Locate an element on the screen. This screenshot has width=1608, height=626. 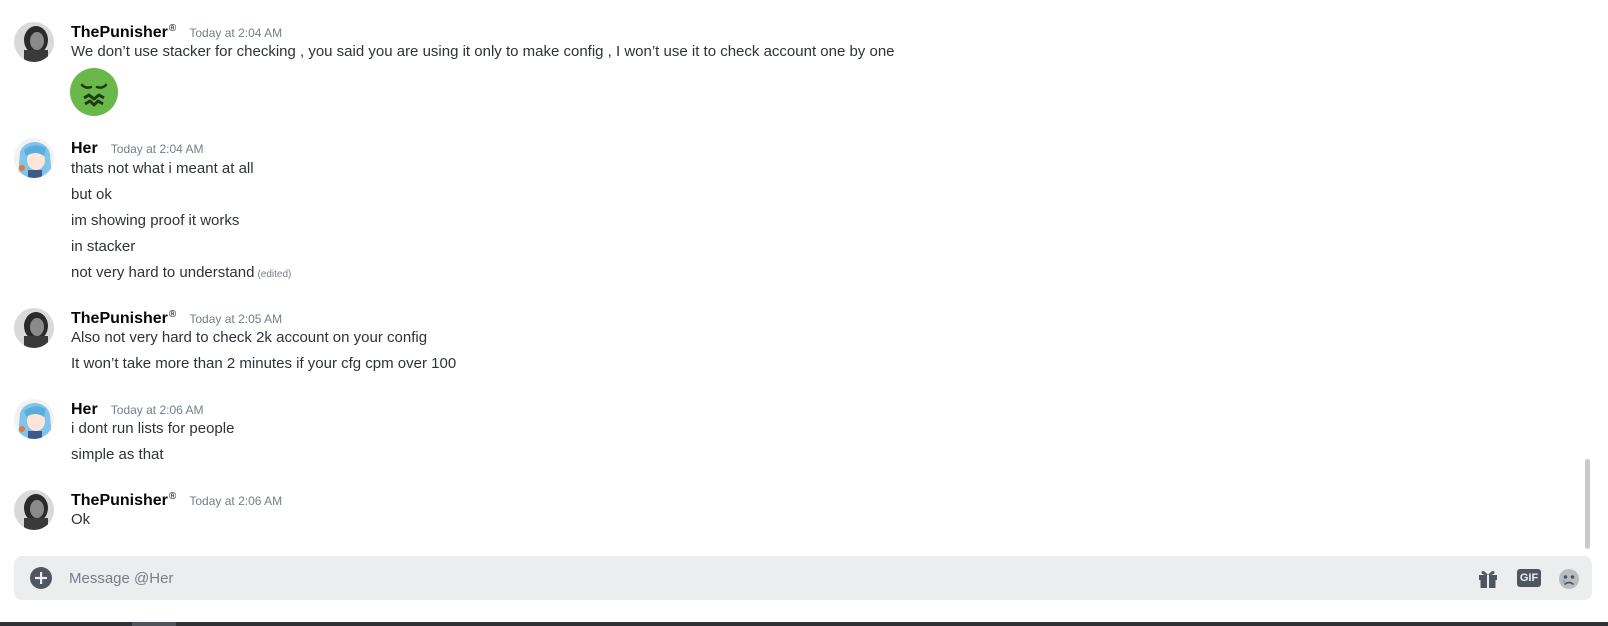
message-text: Ok is located at coordinates (81, 519).